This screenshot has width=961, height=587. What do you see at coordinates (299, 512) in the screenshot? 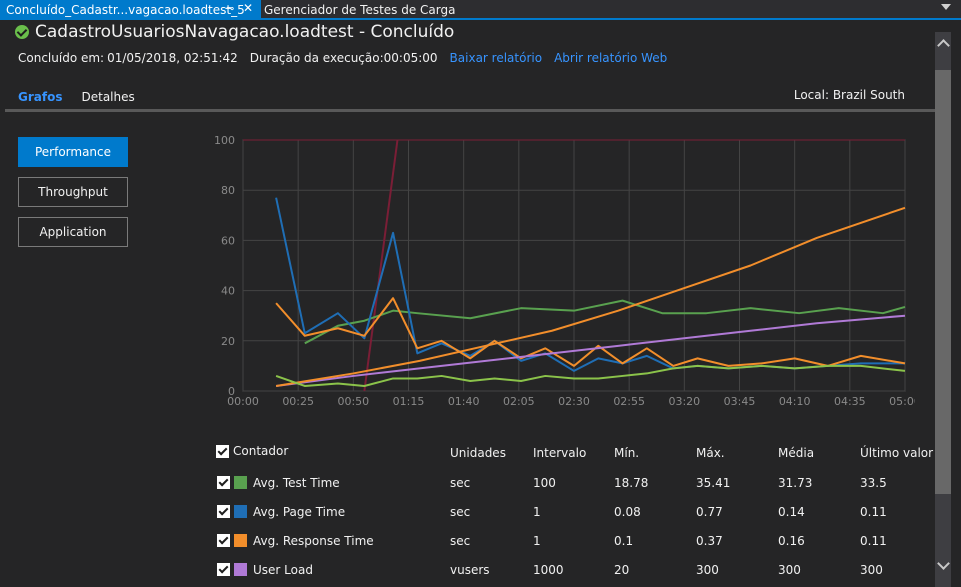
I see `counter-name: Avg. Page Time` at bounding box center [299, 512].